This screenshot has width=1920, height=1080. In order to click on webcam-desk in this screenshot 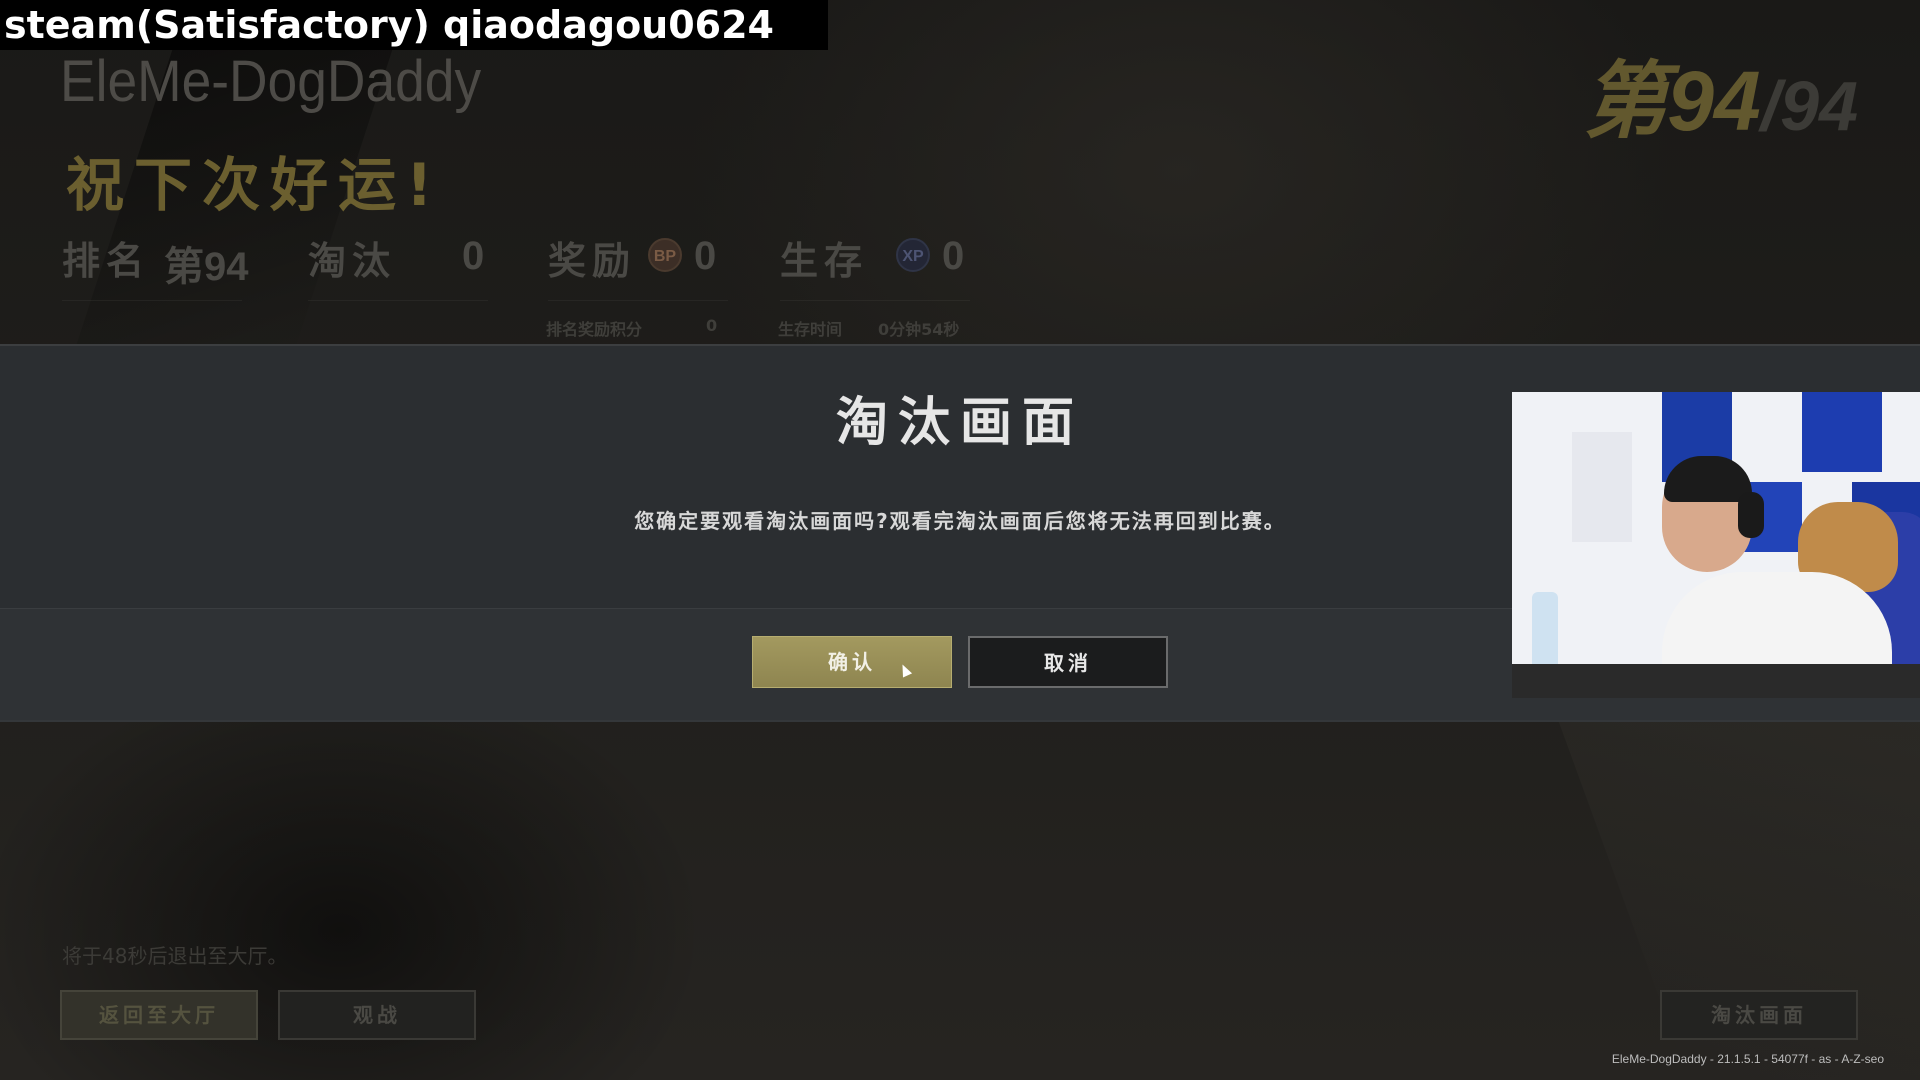, I will do `click(1716, 681)`.